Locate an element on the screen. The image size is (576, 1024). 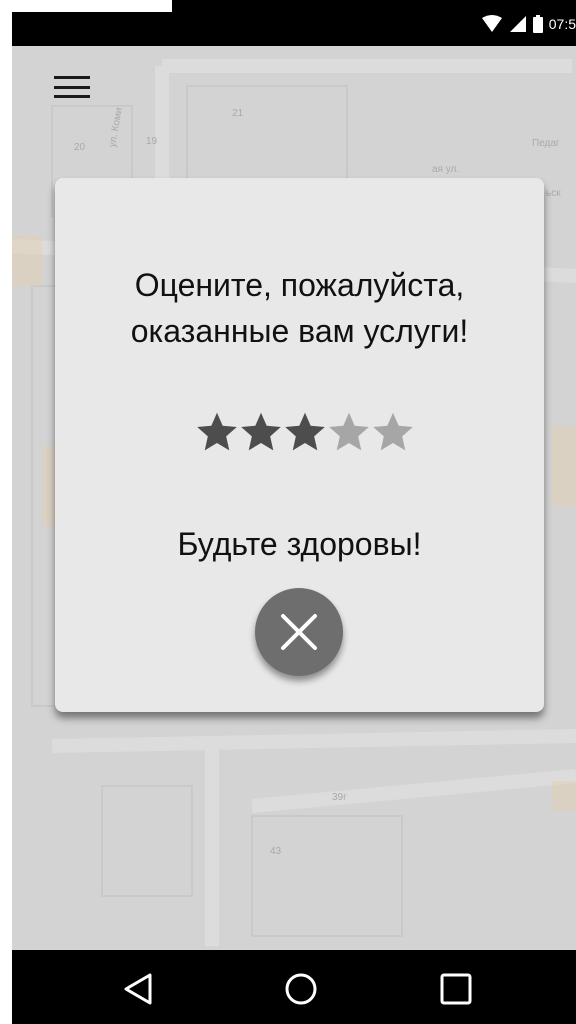
status-bar: 07:5 is located at coordinates (294, 23).